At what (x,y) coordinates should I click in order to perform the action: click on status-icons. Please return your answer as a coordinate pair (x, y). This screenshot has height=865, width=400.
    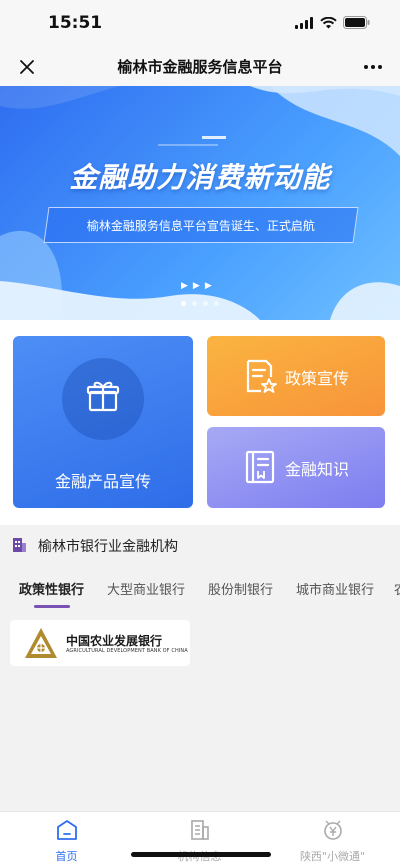
    Looking at the image, I should click on (332, 22).